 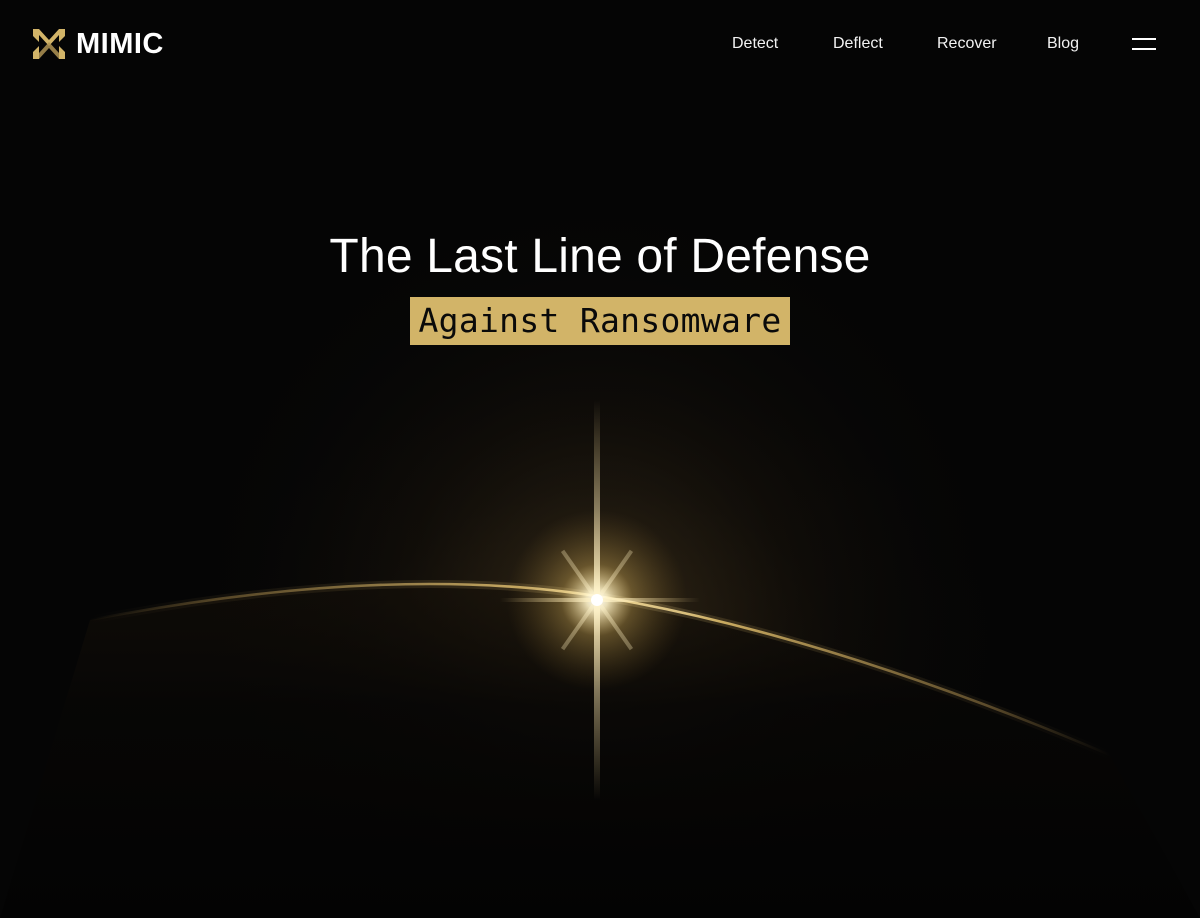 What do you see at coordinates (967, 44) in the screenshot?
I see `nav-link-recover: Recover` at bounding box center [967, 44].